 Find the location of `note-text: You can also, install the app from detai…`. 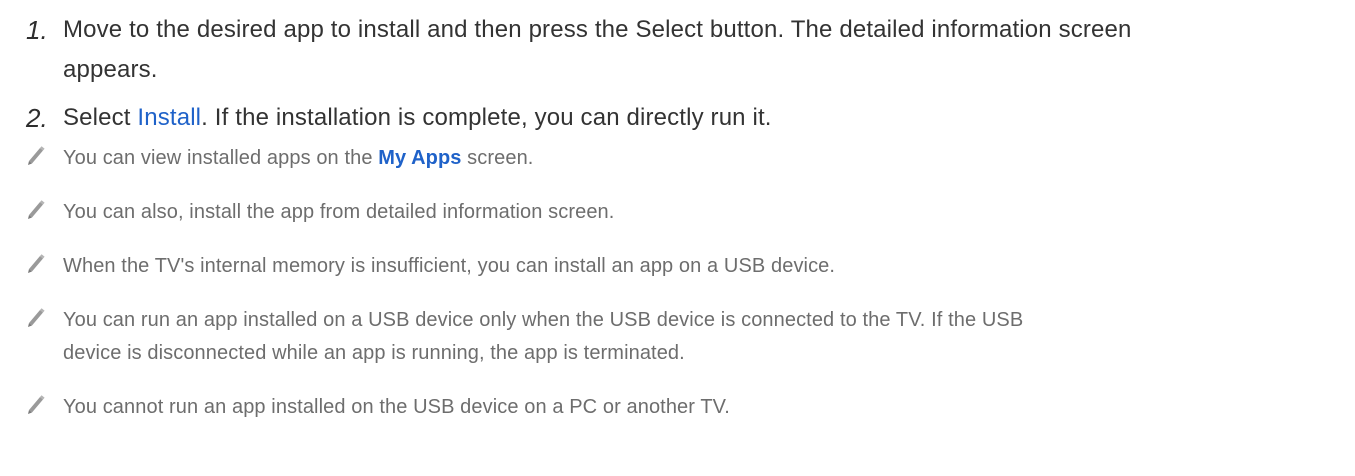

note-text: You can also, install the app from detai… is located at coordinates (339, 212).